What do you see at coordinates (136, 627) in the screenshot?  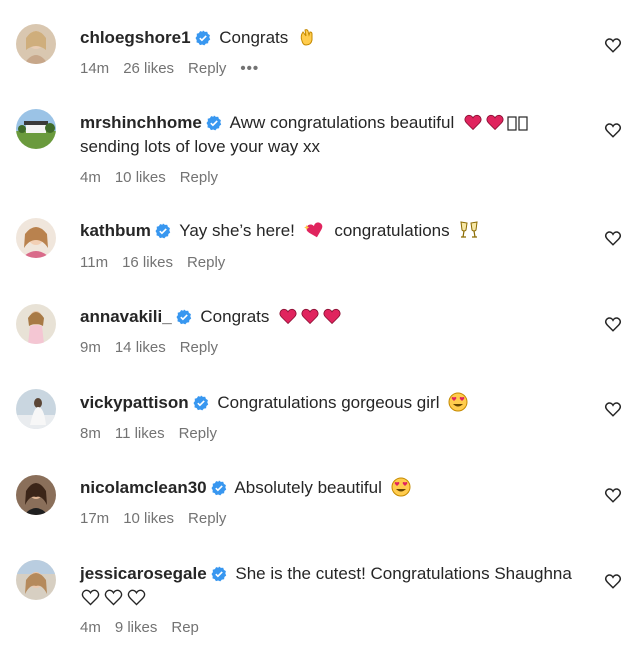 I see `like-count: 9 likes` at bounding box center [136, 627].